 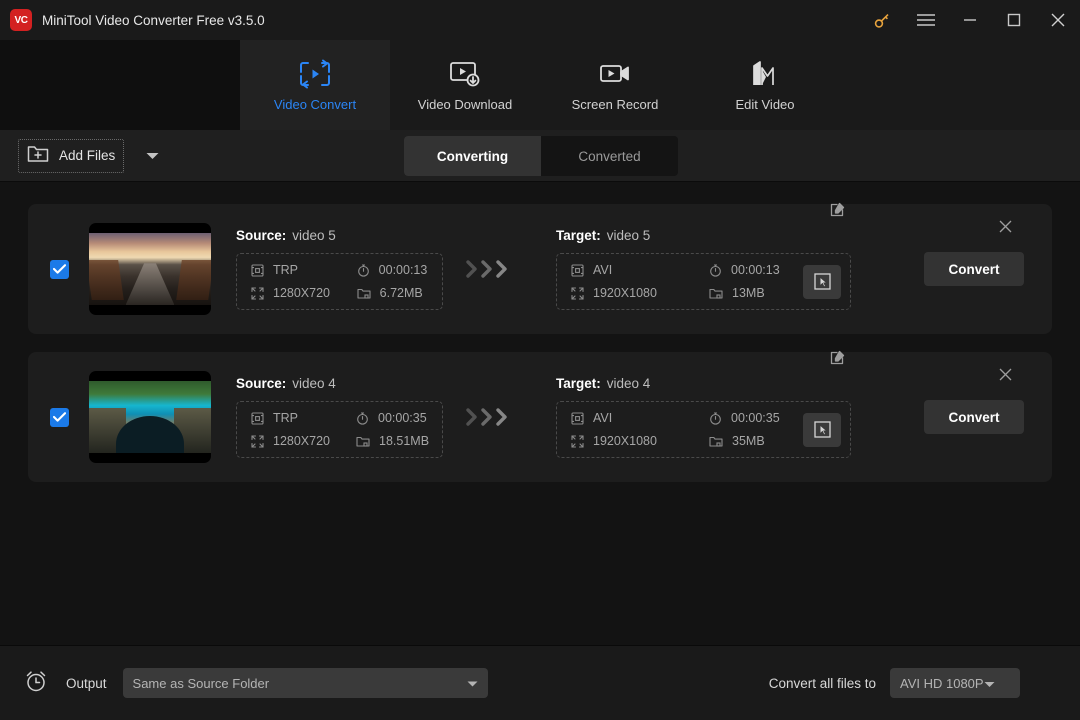 What do you see at coordinates (339, 383) in the screenshot?
I see `source-title: Source: video 4` at bounding box center [339, 383].